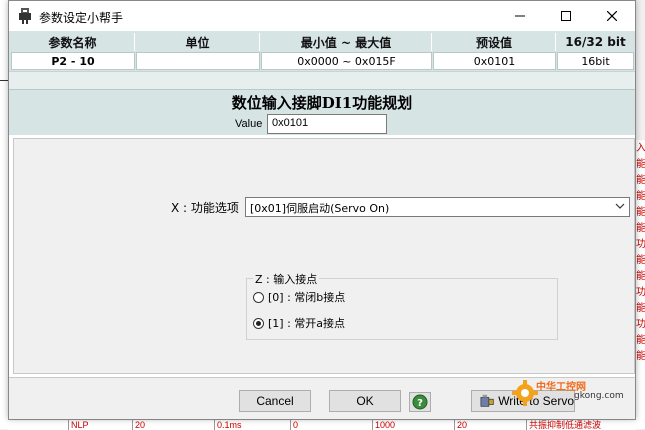  Describe the element at coordinates (322, 101) in the screenshot. I see `section-title: 数位输入接脚DI1功能规划` at that location.